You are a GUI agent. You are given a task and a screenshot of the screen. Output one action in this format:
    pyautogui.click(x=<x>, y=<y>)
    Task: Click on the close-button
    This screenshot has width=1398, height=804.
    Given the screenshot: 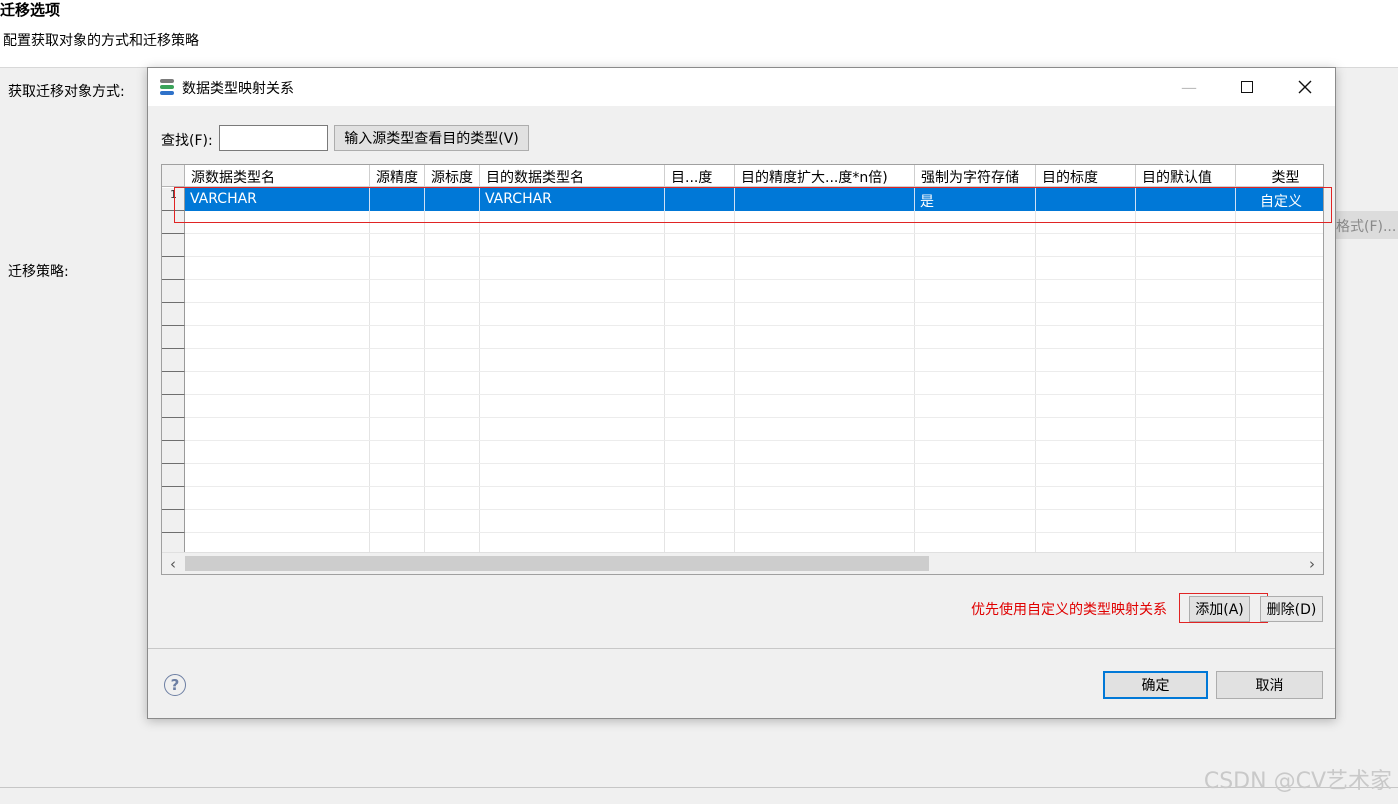 What is the action you would take?
    pyautogui.click(x=1305, y=87)
    